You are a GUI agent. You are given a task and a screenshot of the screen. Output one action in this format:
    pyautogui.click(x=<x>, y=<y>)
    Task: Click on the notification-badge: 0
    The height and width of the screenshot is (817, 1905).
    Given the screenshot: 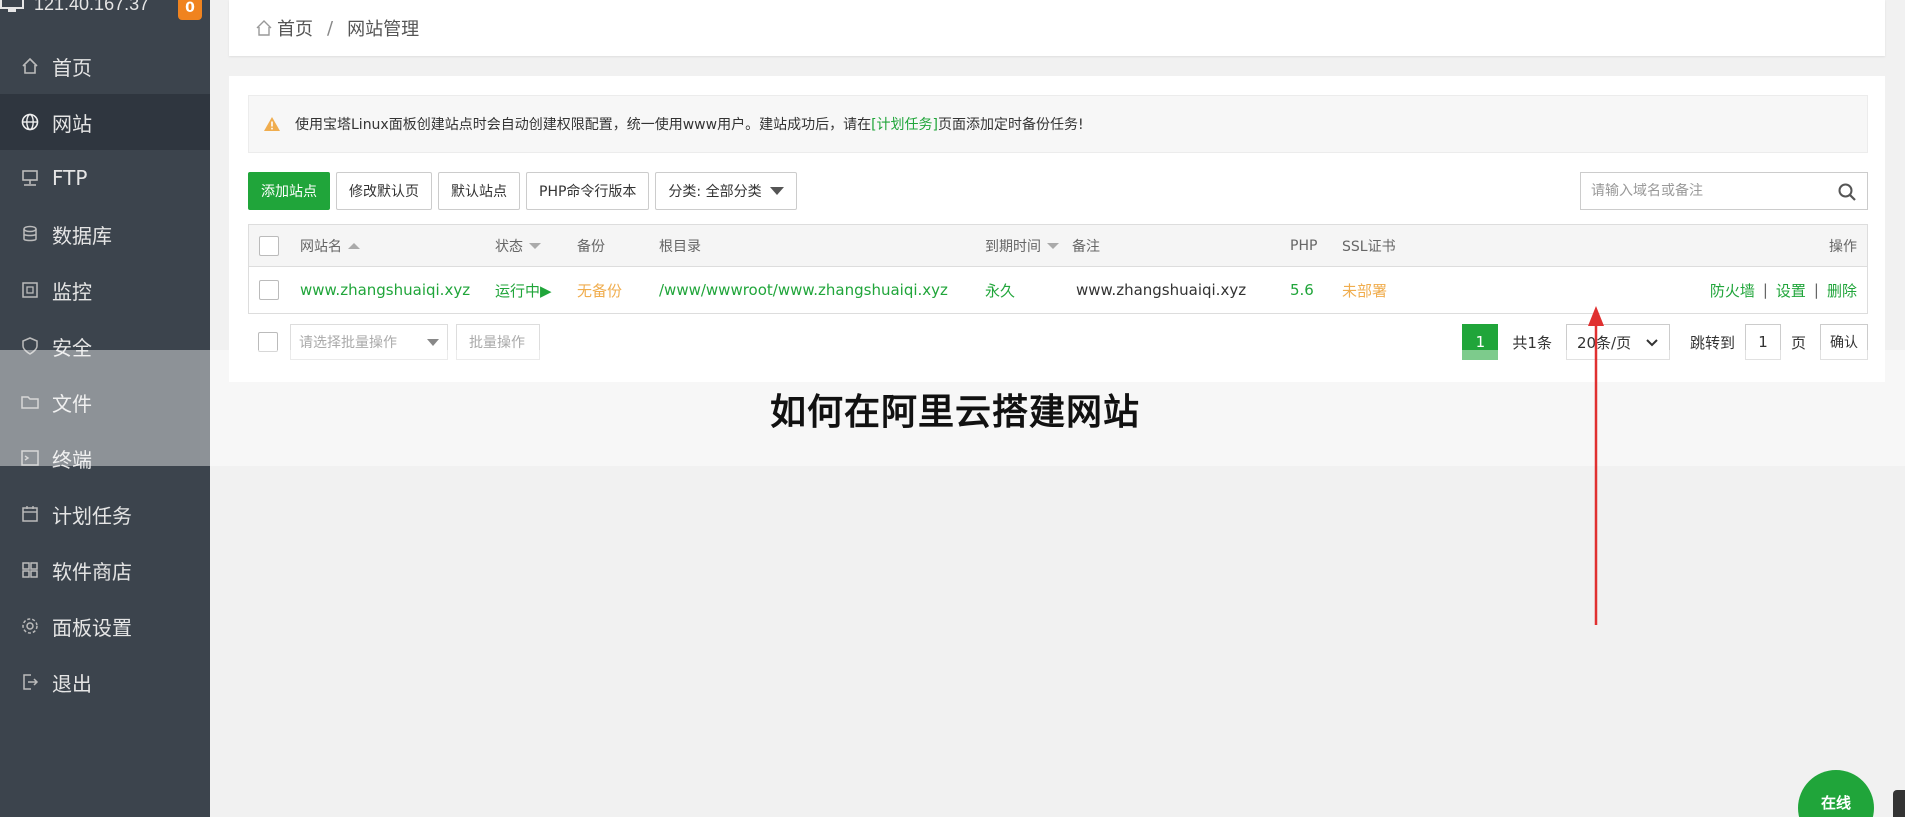 What is the action you would take?
    pyautogui.click(x=190, y=10)
    